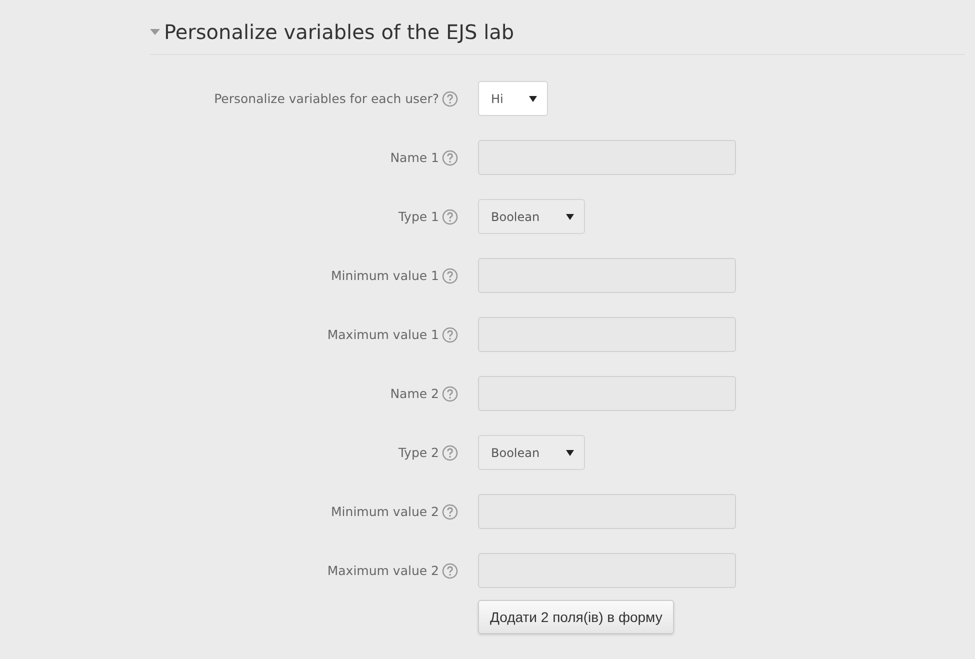 The height and width of the screenshot is (659, 975). I want to click on field-label: Type 1, so click(418, 216).